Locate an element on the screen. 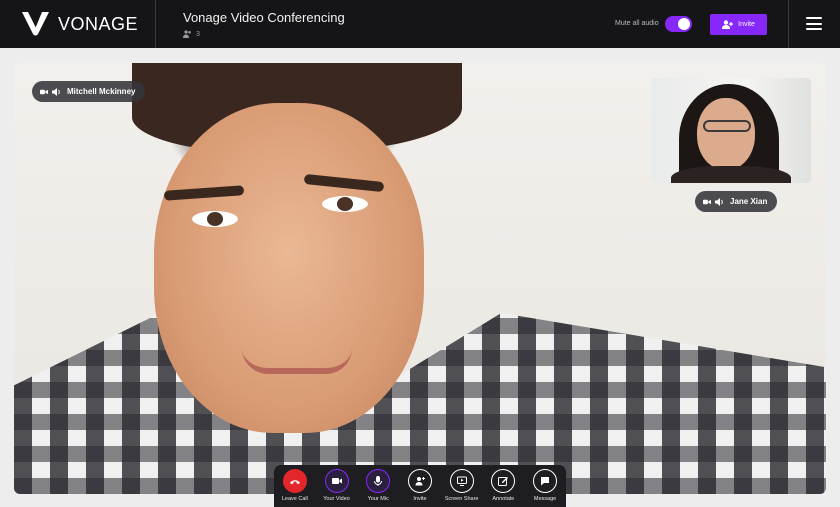 This screenshot has height=507, width=840. phone-hangup-icon is located at coordinates (294, 482).